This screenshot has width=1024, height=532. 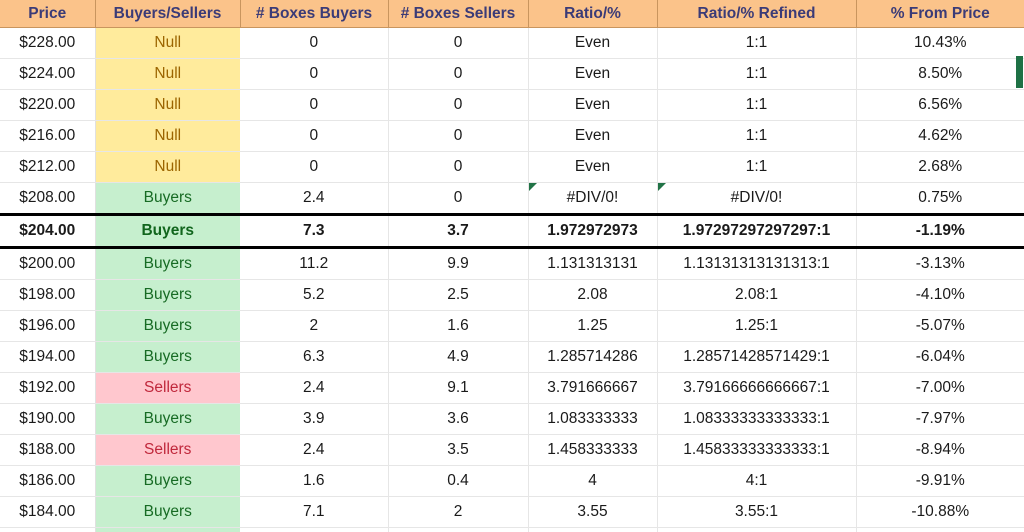 I want to click on cell-price: $224.00, so click(x=48, y=74).